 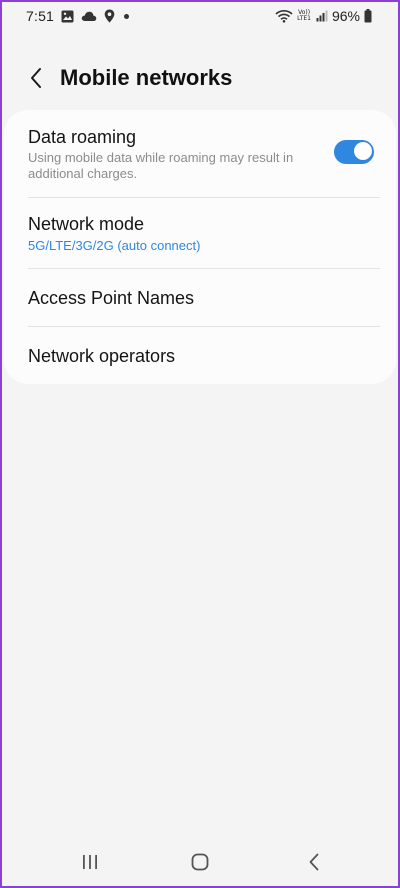 I want to click on volte-lte-indicator: Vo)) LTE1, so click(x=304, y=16).